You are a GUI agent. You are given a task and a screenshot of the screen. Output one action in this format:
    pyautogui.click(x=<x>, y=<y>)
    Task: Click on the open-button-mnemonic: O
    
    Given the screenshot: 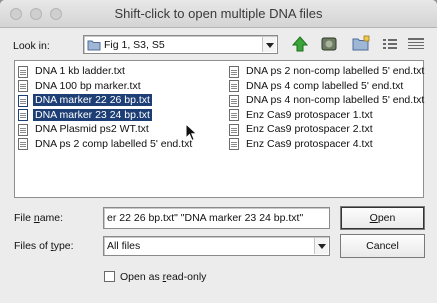 What is the action you would take?
    pyautogui.click(x=373, y=218)
    